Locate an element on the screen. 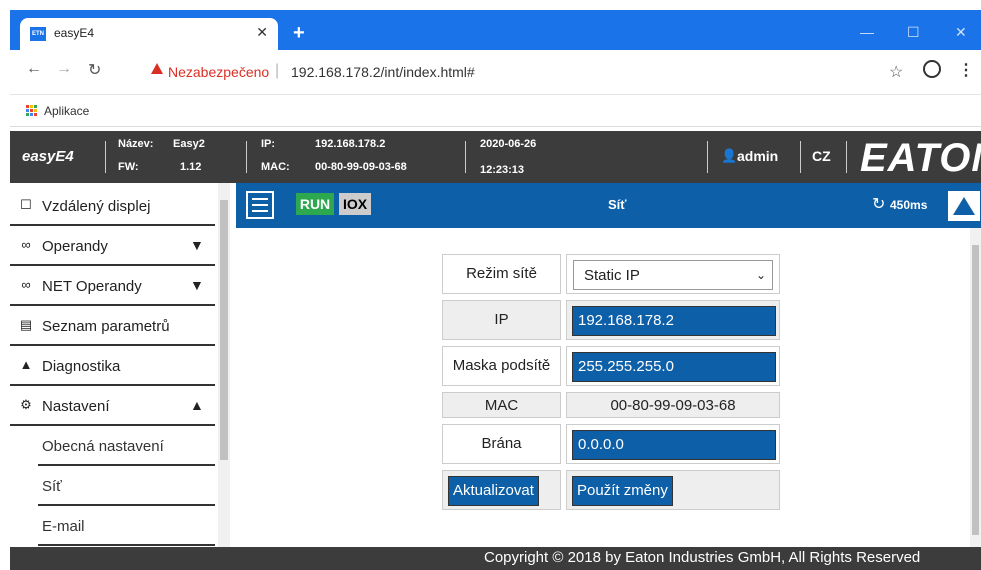  not-secure-label: Nezabezpečeno is located at coordinates (218, 72).